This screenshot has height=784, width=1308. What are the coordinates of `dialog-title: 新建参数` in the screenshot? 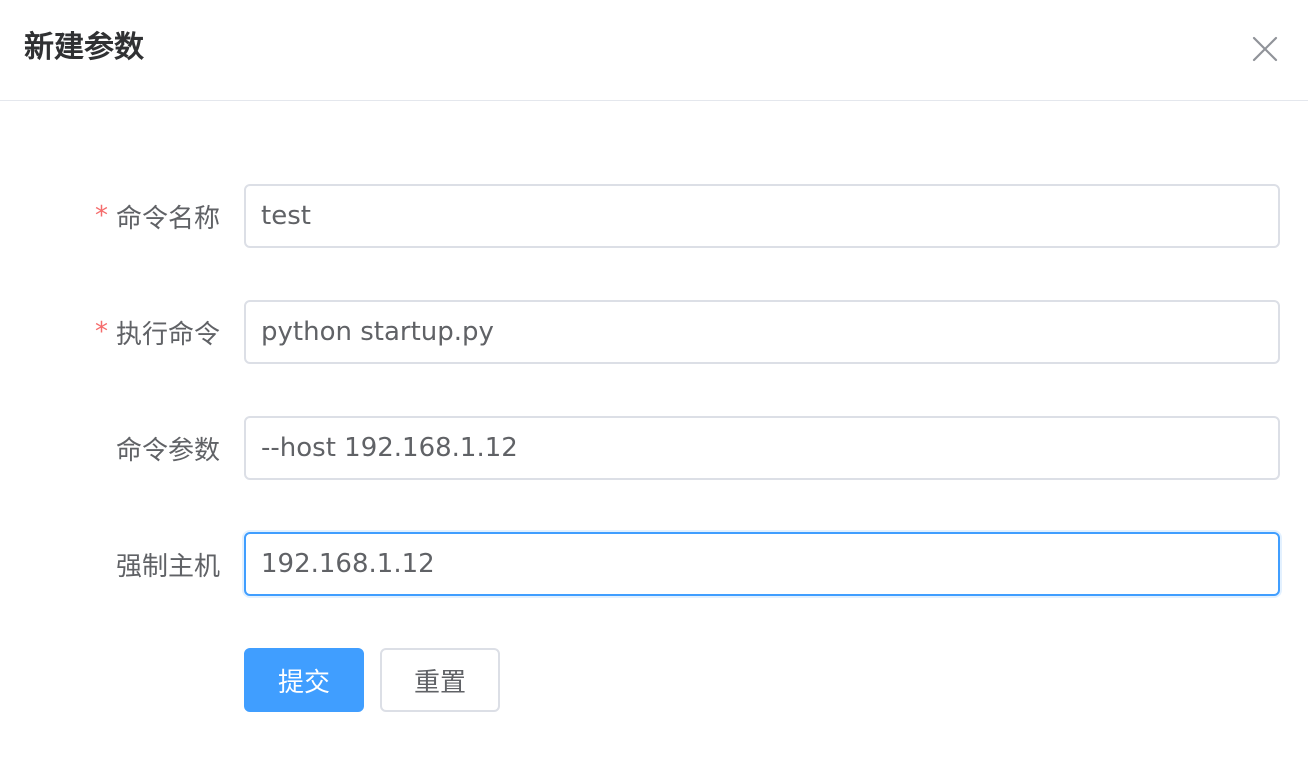 It's located at (84, 47).